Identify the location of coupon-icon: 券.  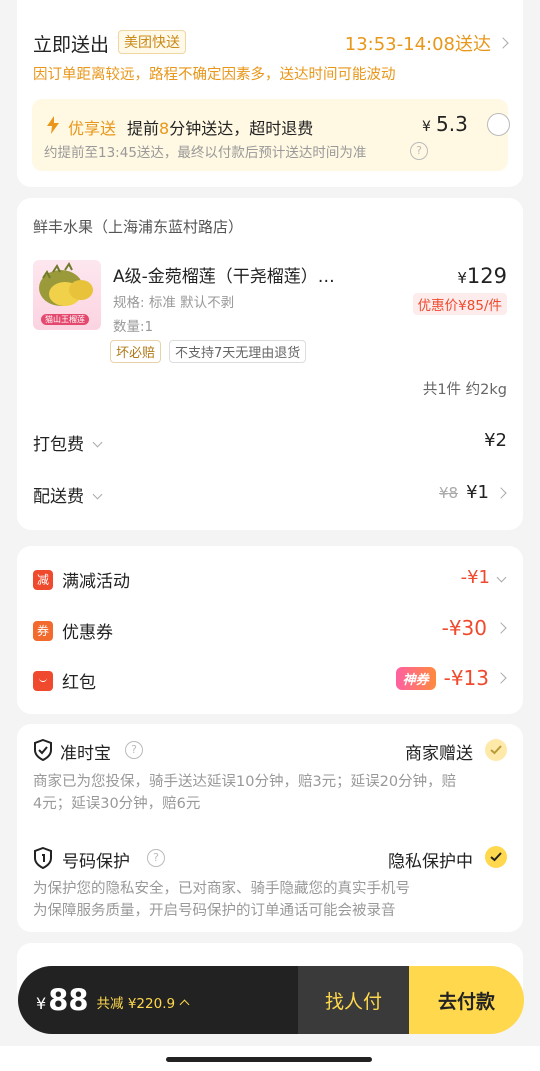
(43, 630).